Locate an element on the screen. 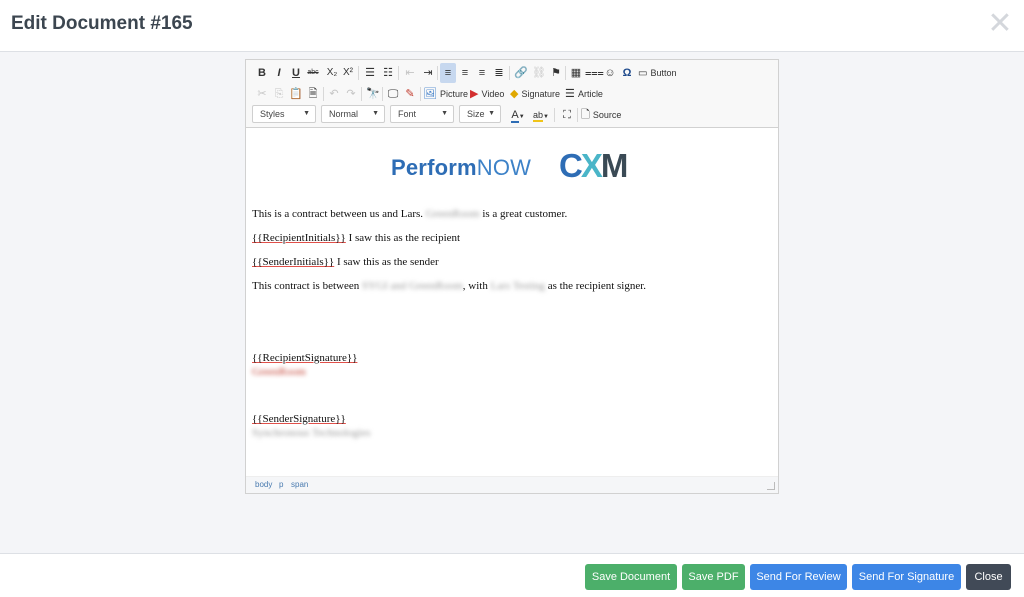  sender-signature-block: {{SenderSignature}} is located at coordinates (299, 419).